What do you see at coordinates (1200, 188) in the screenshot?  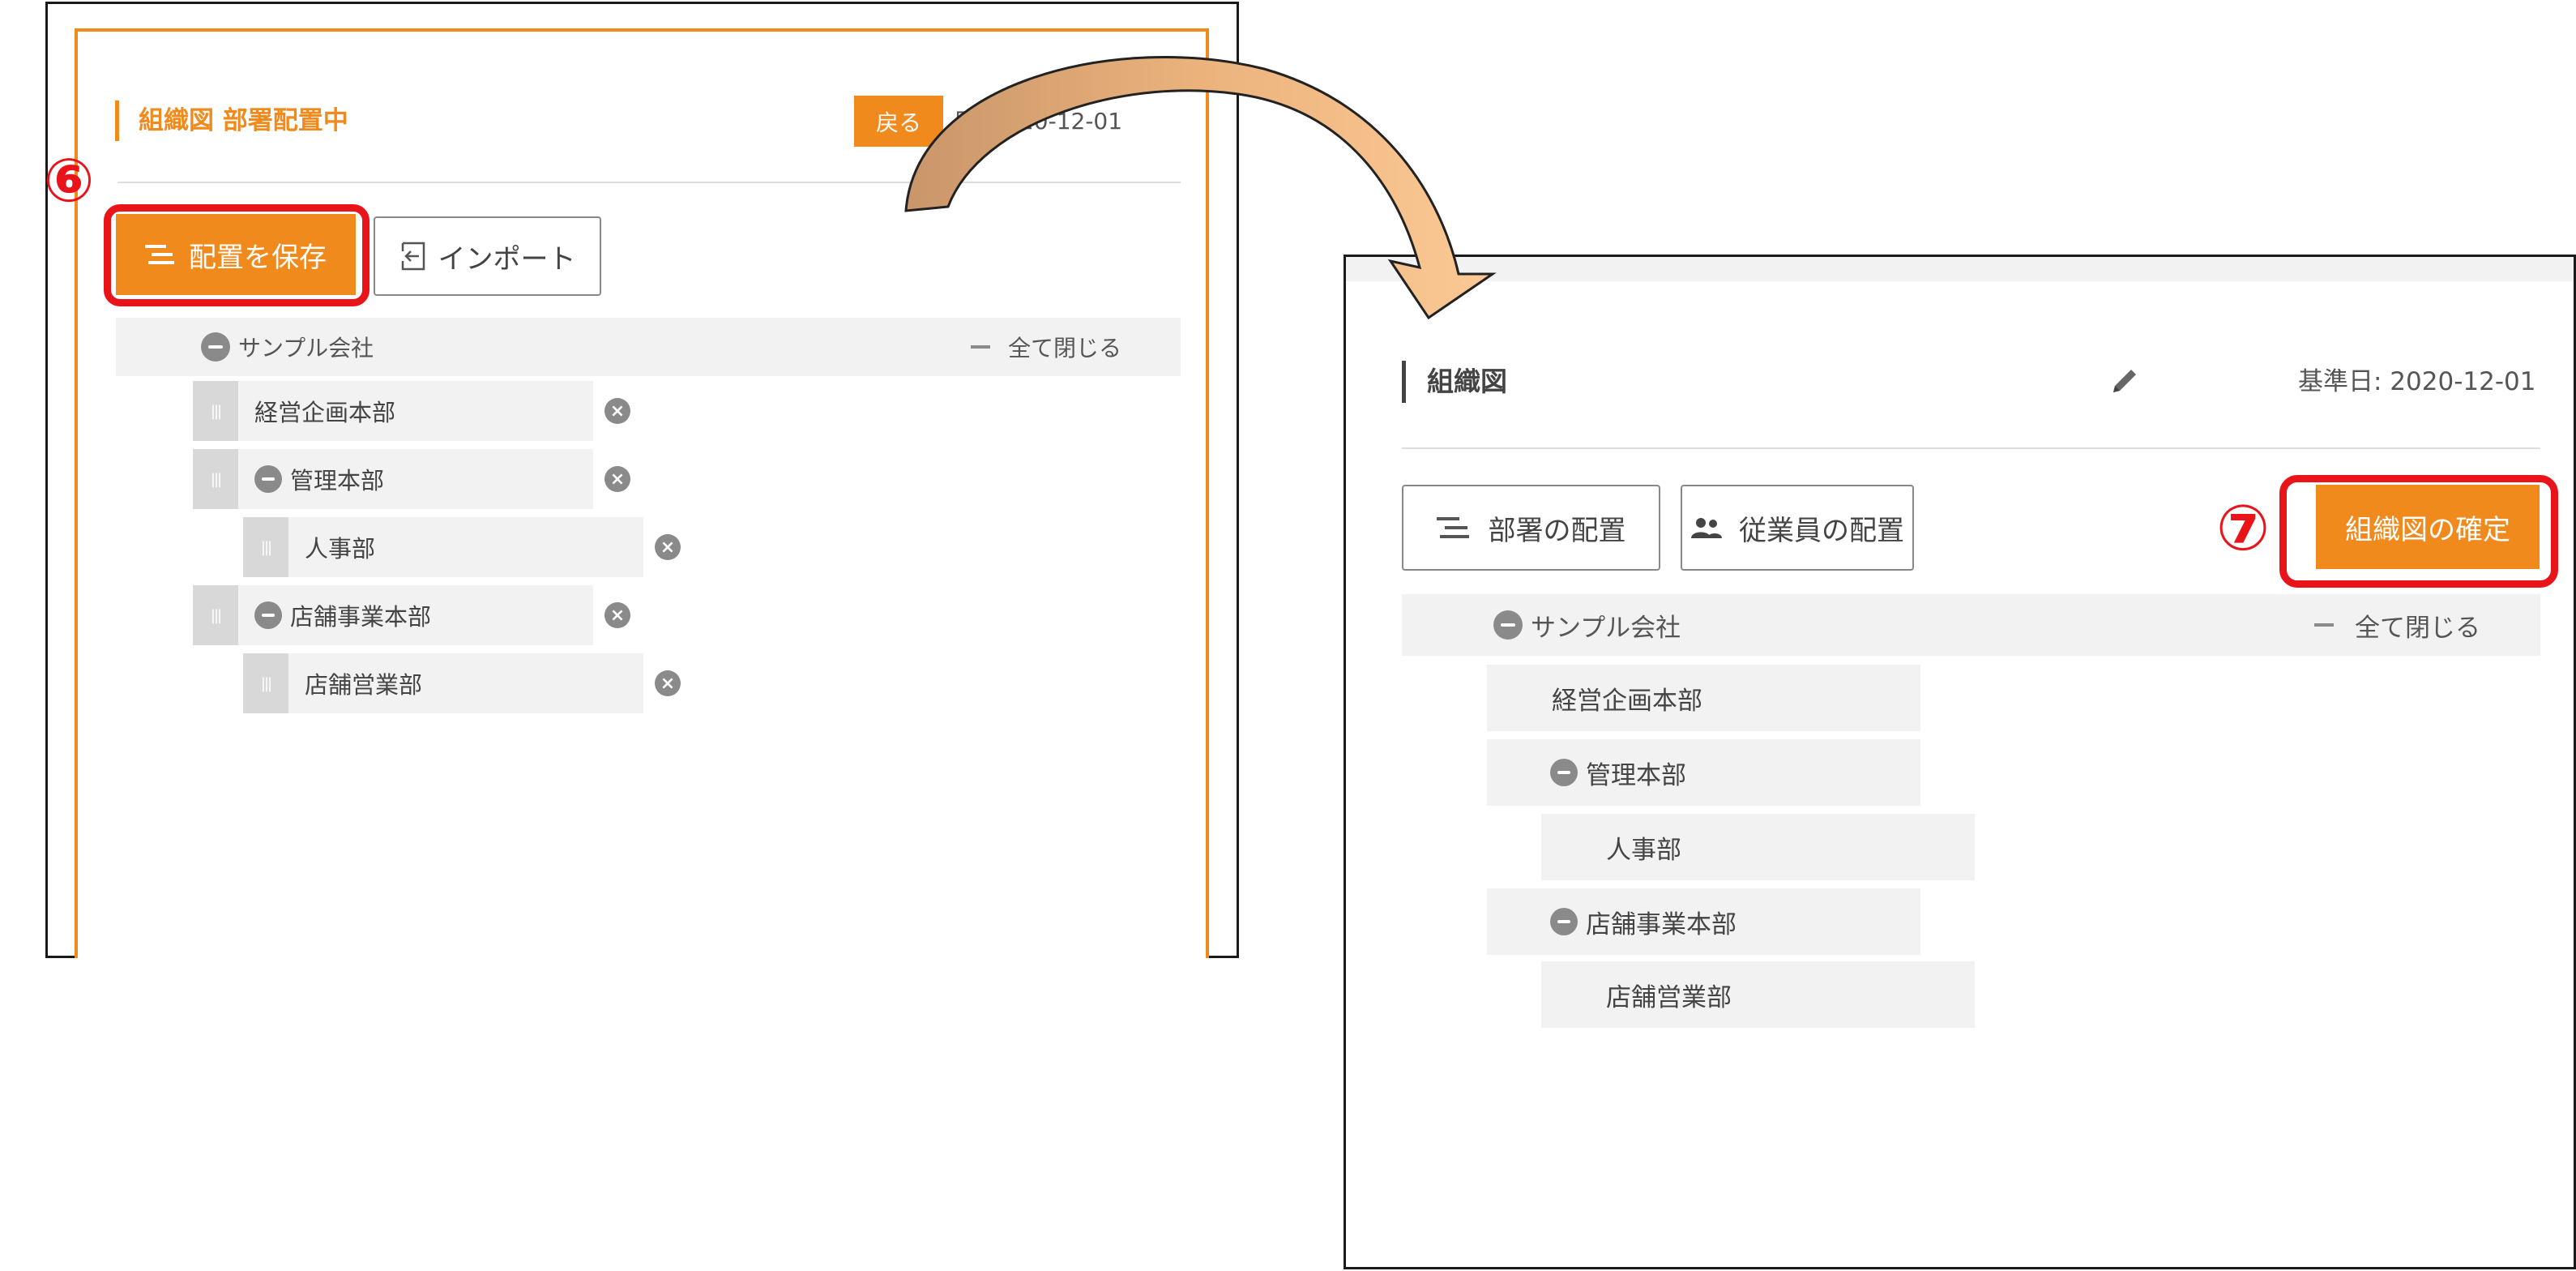 I see `transition-arrow-icon` at bounding box center [1200, 188].